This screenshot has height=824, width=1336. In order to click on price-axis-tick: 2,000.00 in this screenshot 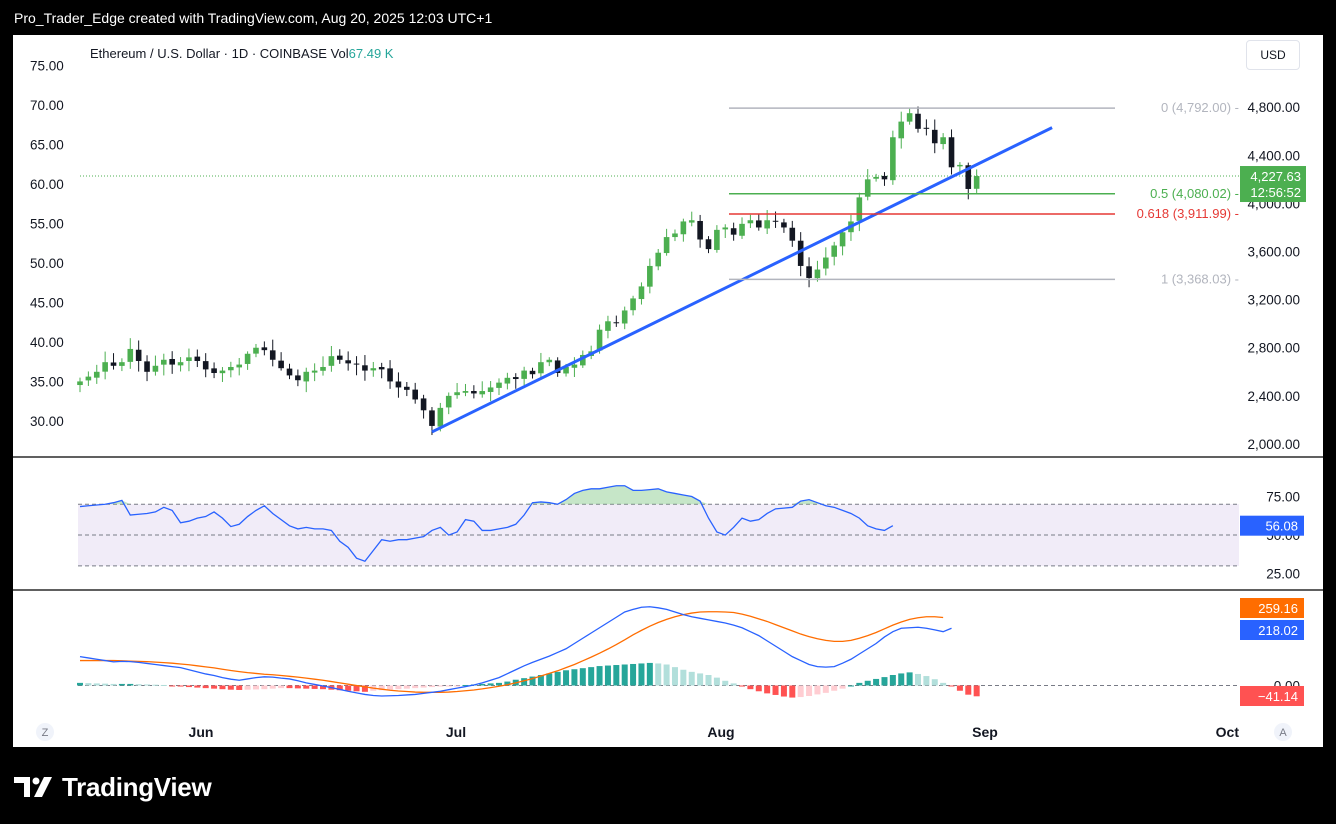, I will do `click(1273, 444)`.